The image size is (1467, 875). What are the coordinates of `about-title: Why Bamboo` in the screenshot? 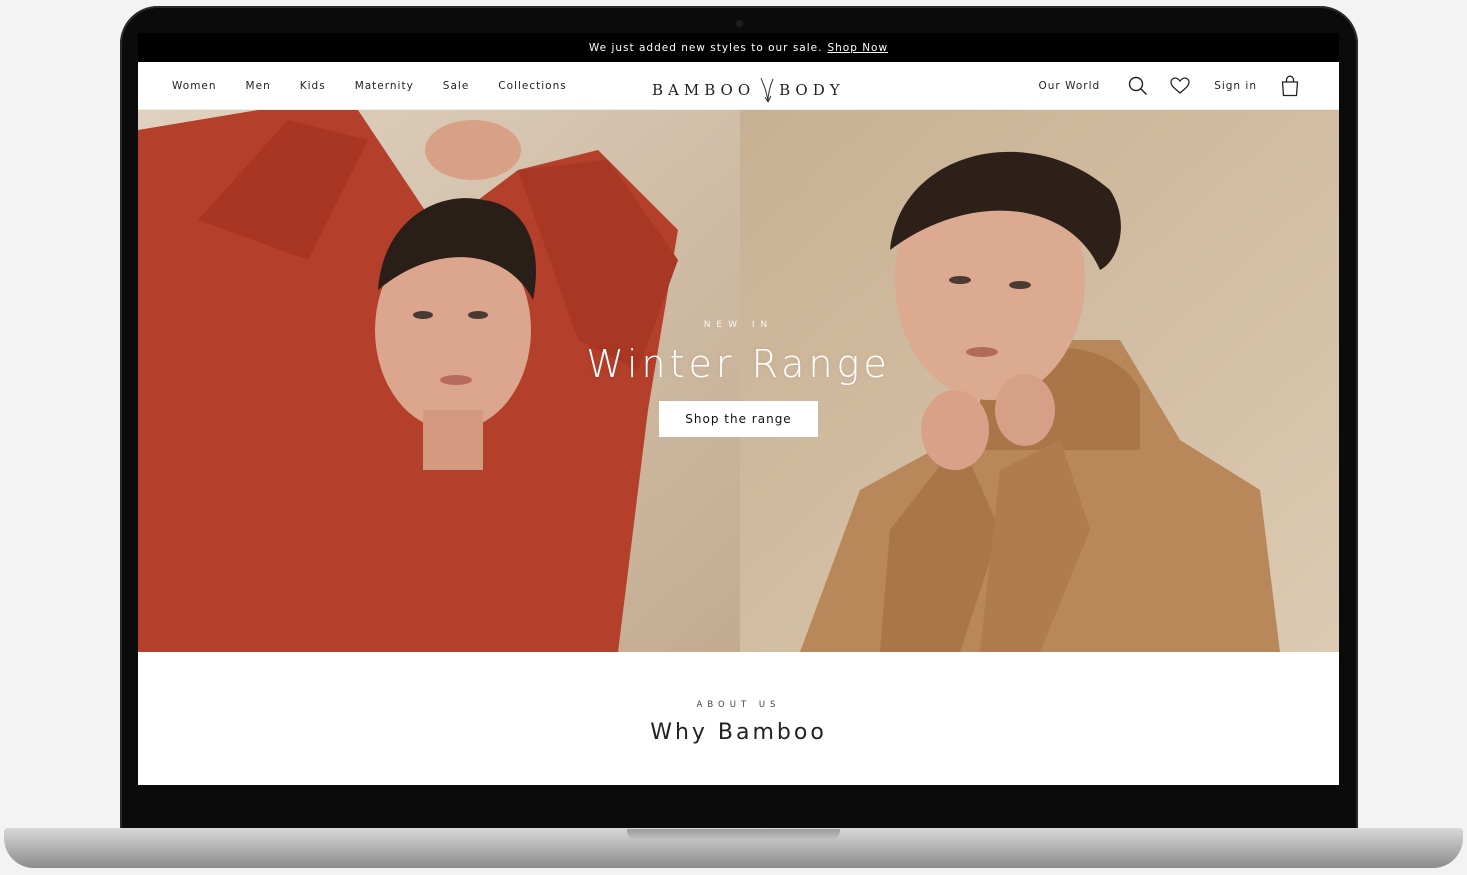 It's located at (738, 732).